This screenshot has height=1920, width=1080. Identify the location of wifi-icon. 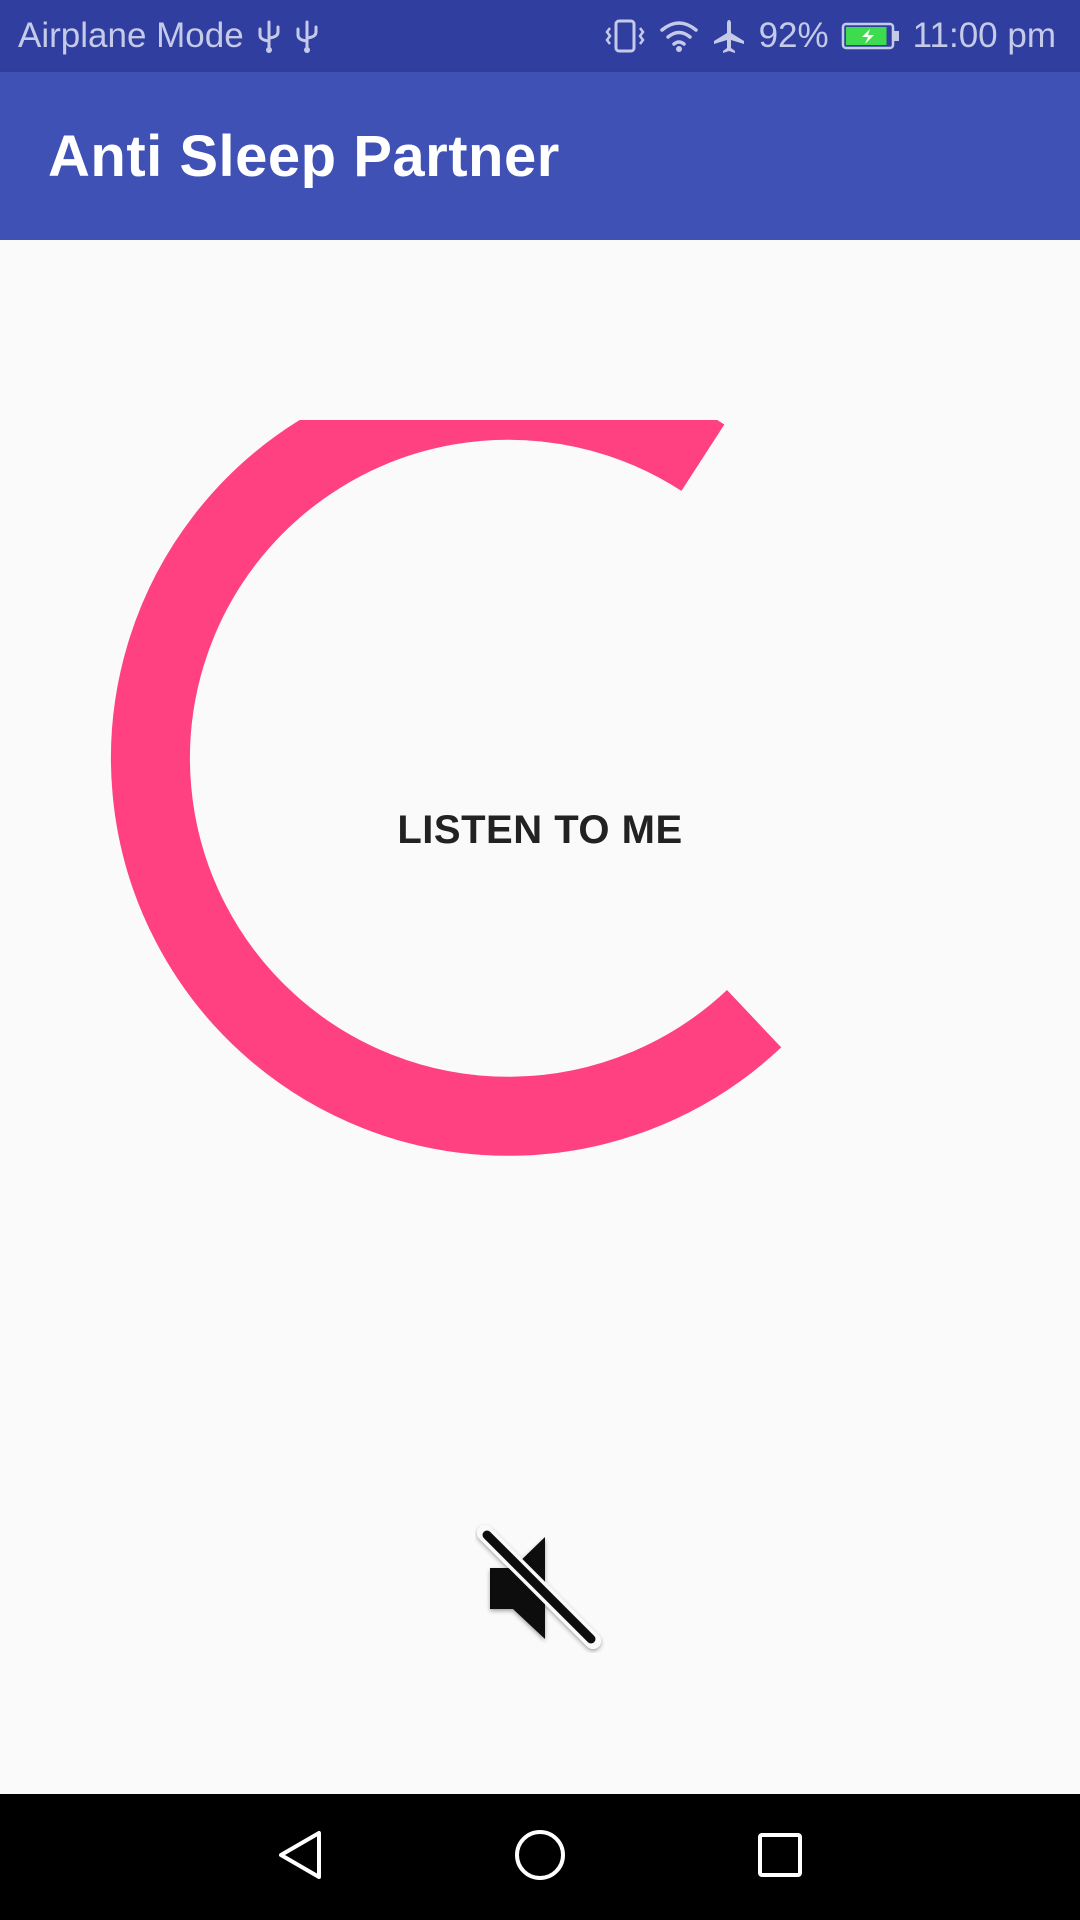
(679, 36).